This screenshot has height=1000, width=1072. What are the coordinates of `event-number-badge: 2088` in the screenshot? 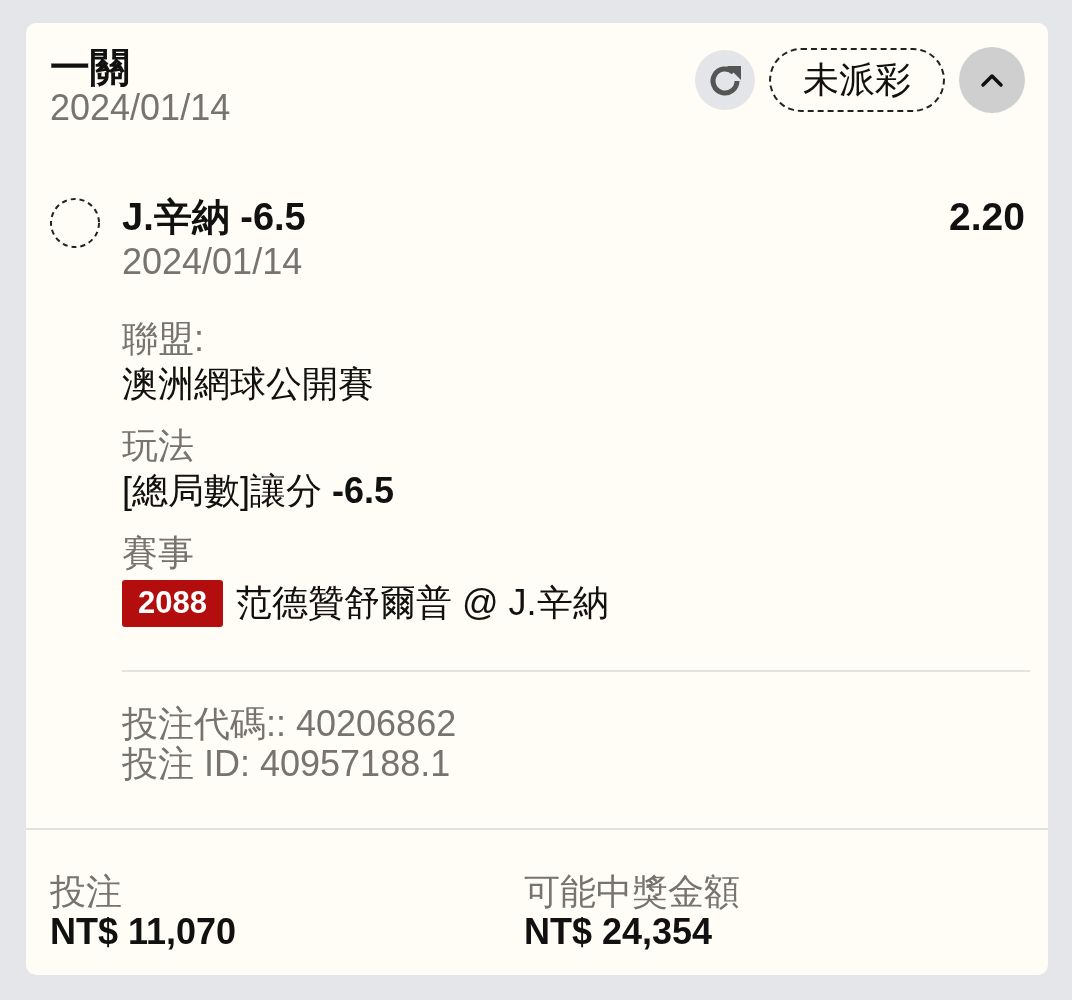 It's located at (172, 603).